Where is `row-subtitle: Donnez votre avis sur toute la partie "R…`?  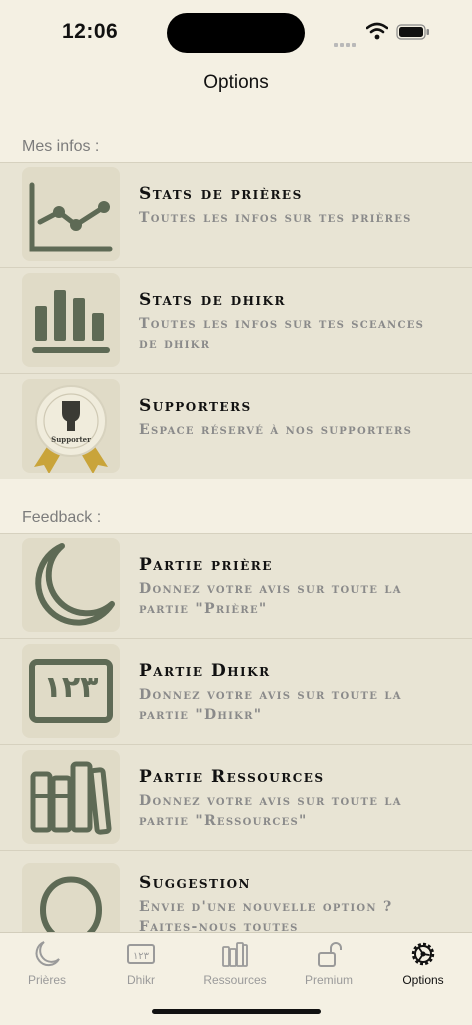
row-subtitle: Donnez votre avis sur toute la partie "R… is located at coordinates (270, 811).